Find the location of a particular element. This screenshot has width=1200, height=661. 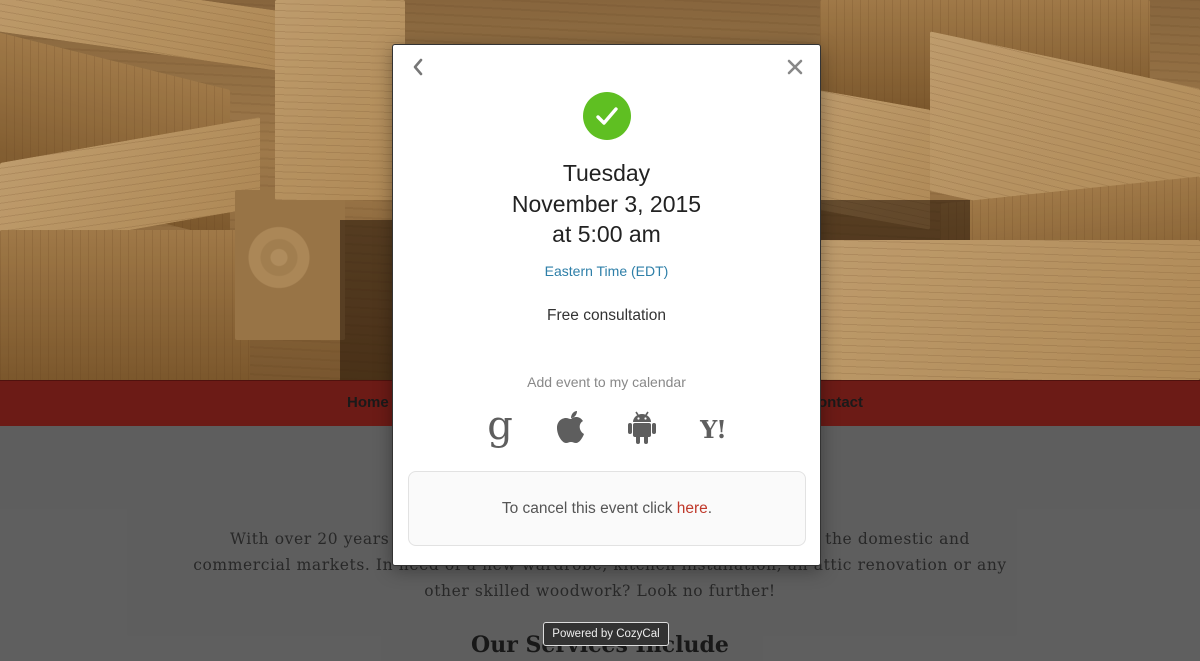

cancel-text: To cancel this event click is located at coordinates (587, 508).